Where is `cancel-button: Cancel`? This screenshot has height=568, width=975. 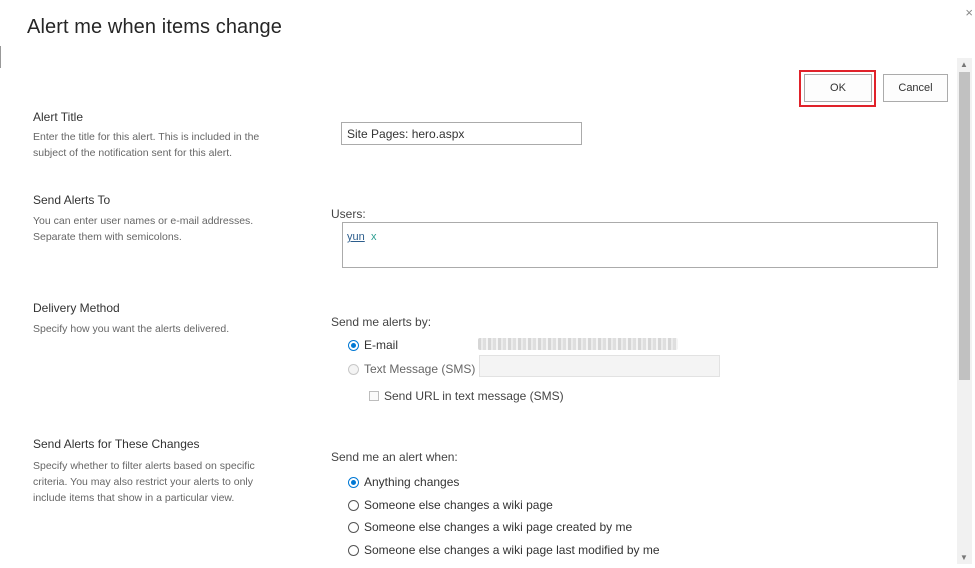 cancel-button: Cancel is located at coordinates (915, 88).